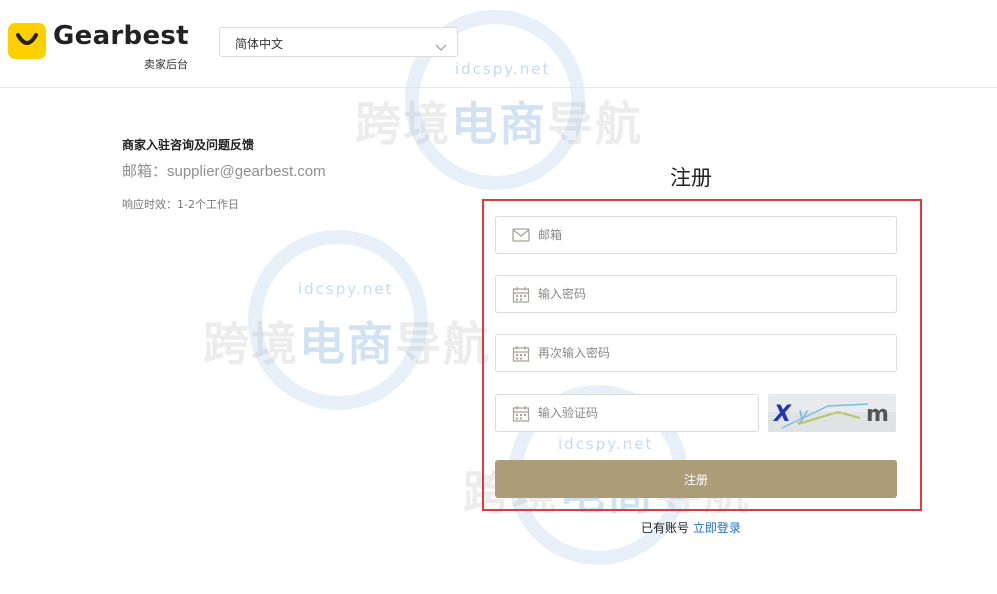  What do you see at coordinates (717, 528) in the screenshot?
I see `login-link: 立即登录` at bounding box center [717, 528].